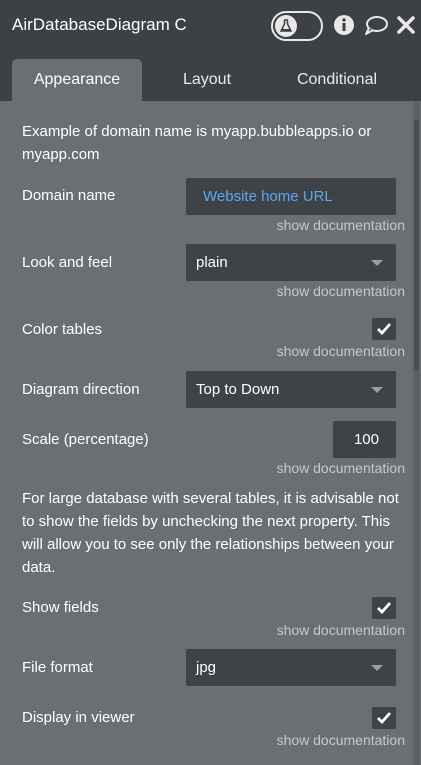 Image resolution: width=421 pixels, height=765 pixels. Describe the element at coordinates (364, 439) in the screenshot. I see `scale-input: 100` at that location.